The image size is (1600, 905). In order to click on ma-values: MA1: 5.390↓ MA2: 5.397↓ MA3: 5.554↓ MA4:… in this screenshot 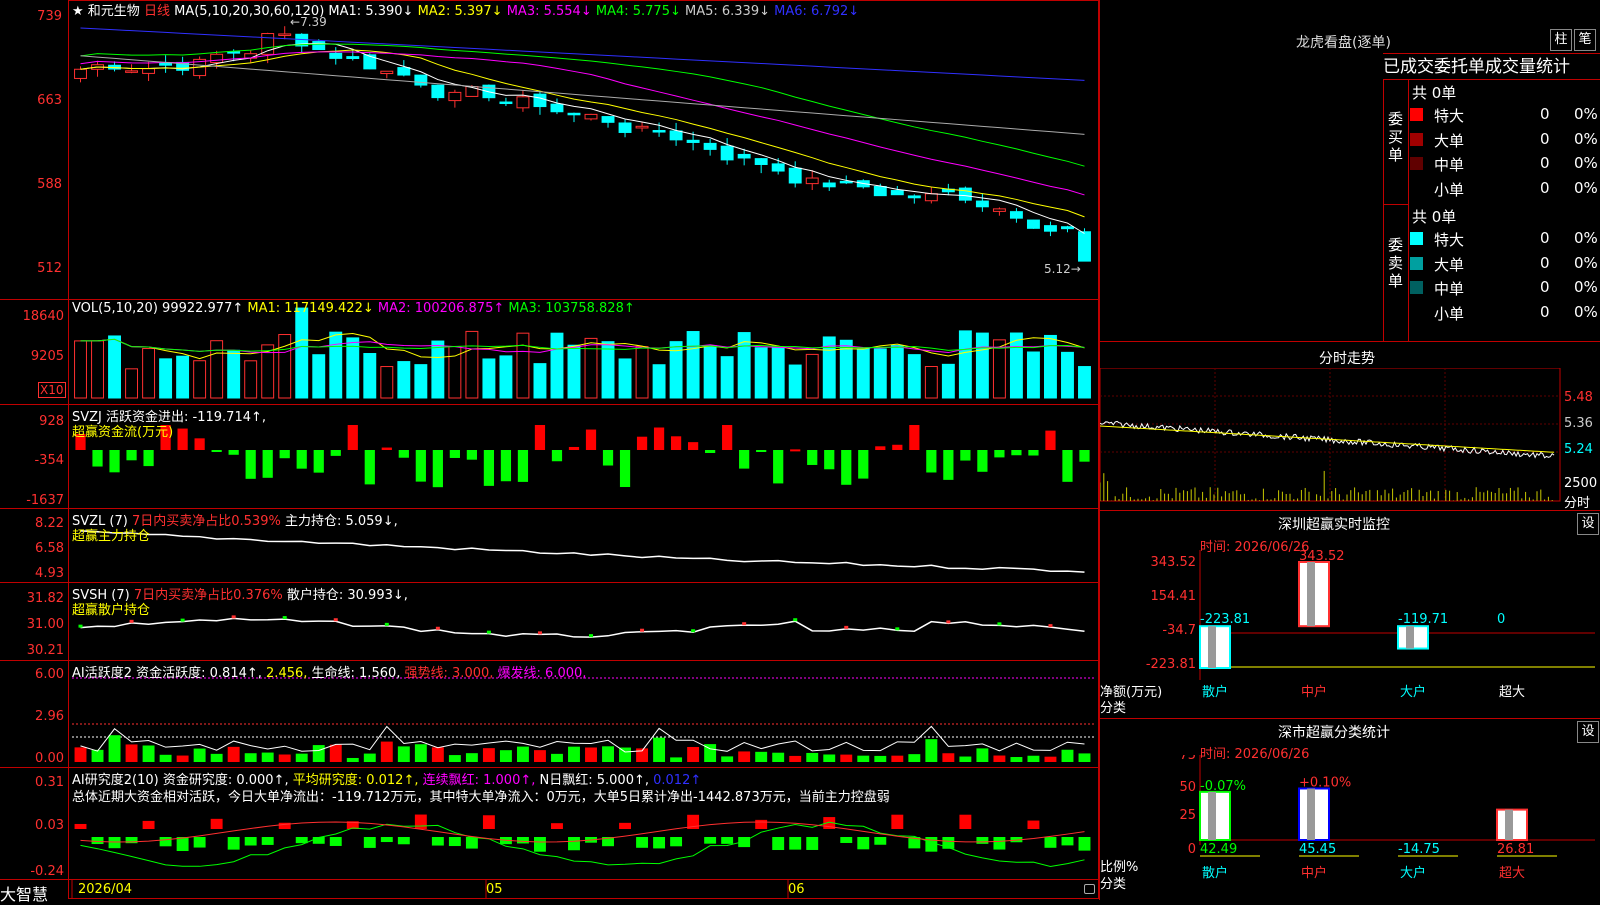, I will do `click(593, 11)`.